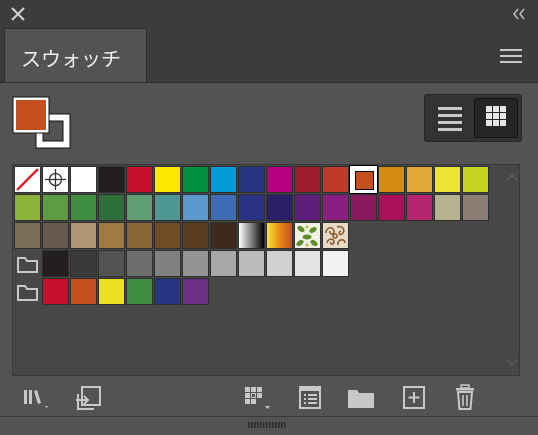 This screenshot has height=435, width=538. Describe the element at coordinates (89, 398) in the screenshot. I see `place-swatch-icon` at that location.